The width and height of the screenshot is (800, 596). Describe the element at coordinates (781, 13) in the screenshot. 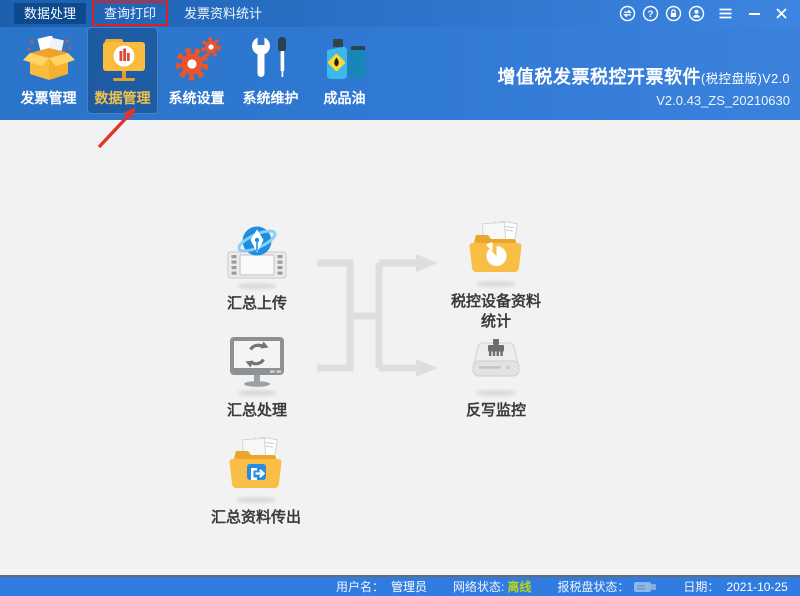

I see `close-icon` at that location.